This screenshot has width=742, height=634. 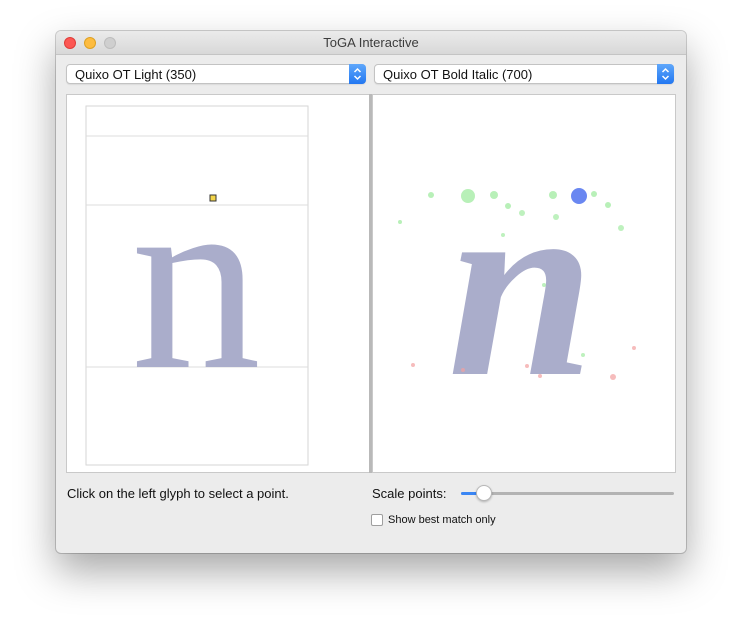 I want to click on title-bar: ToGA Interactive, so click(x=371, y=43).